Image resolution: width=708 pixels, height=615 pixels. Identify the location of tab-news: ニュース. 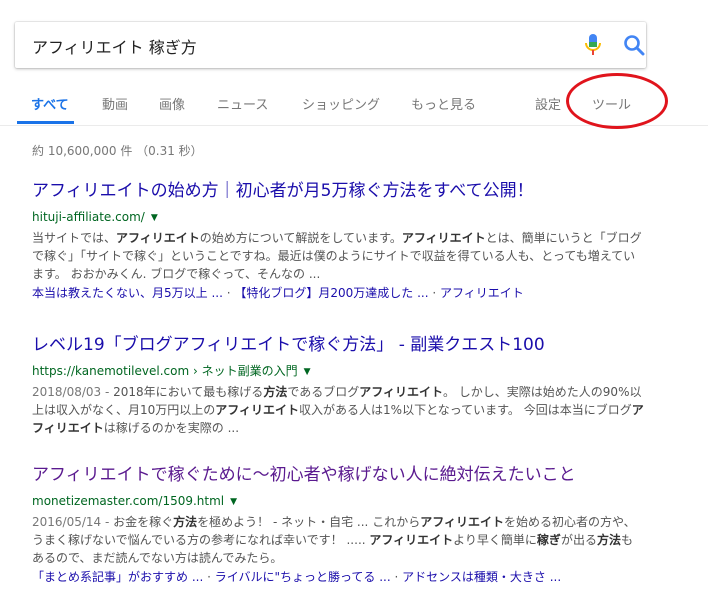
(242, 103).